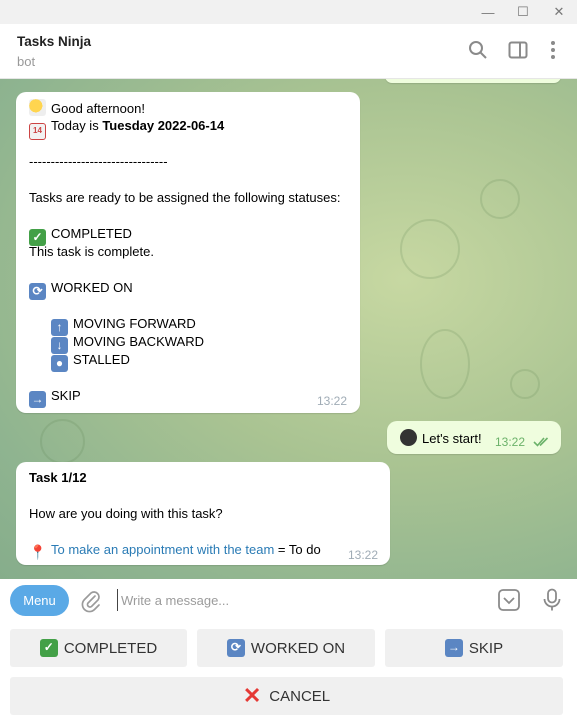  What do you see at coordinates (110, 648) in the screenshot?
I see `completed-button-label: COMPLETED` at bounding box center [110, 648].